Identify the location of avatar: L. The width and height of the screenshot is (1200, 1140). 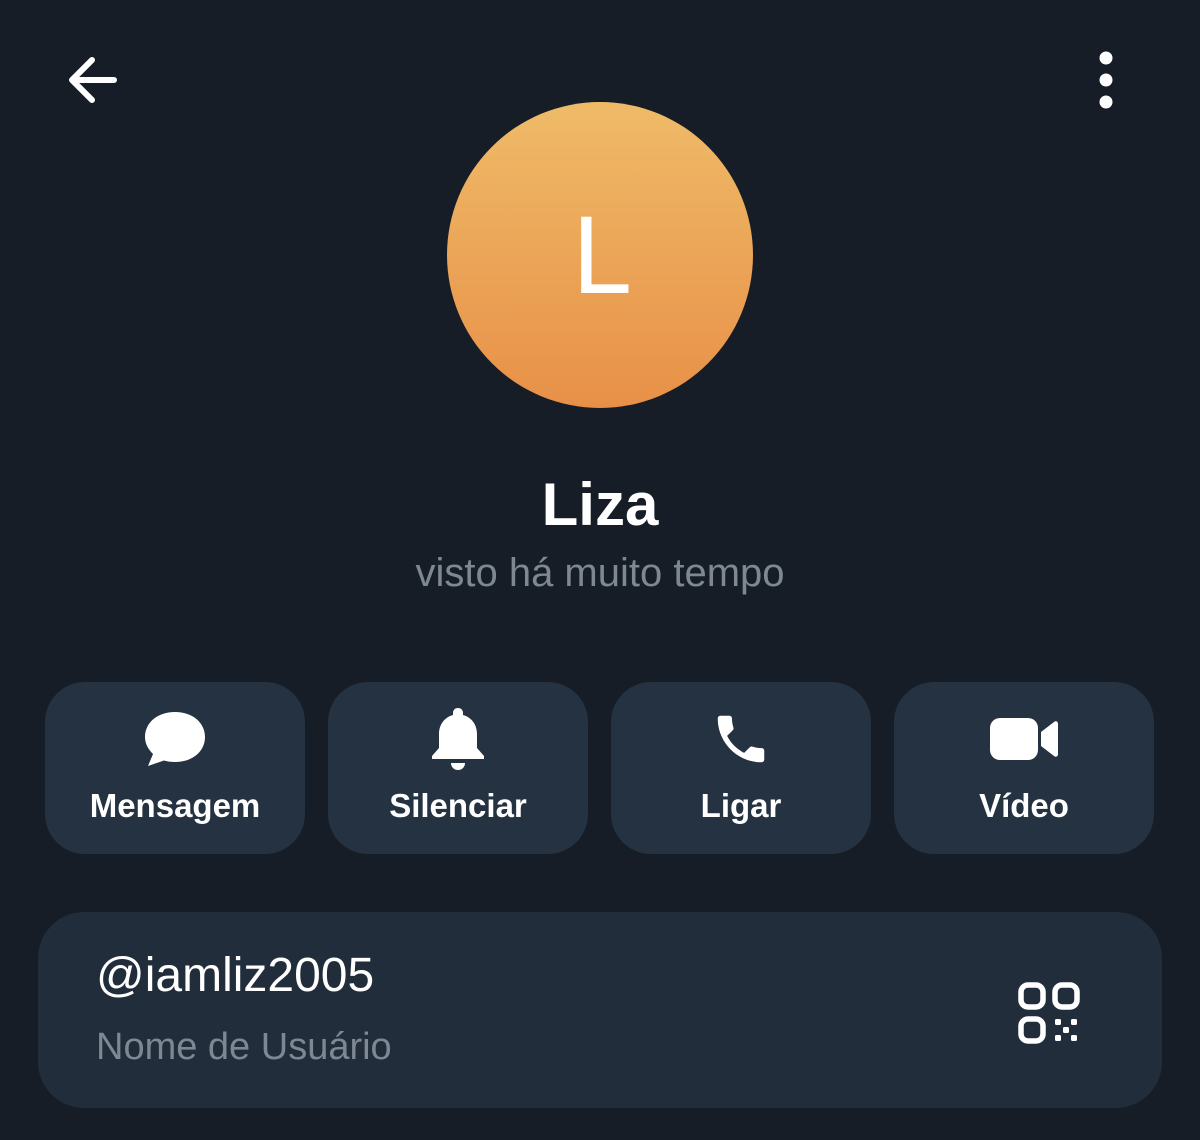
(600, 255).